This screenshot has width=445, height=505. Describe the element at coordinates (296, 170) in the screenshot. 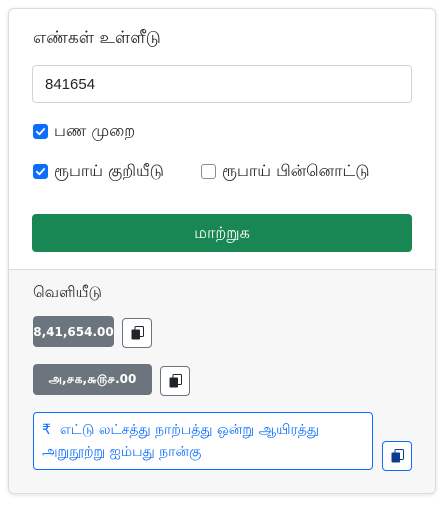

I see `rupee-fraction-label: ரூபாய் பின்னொட்டு` at that location.